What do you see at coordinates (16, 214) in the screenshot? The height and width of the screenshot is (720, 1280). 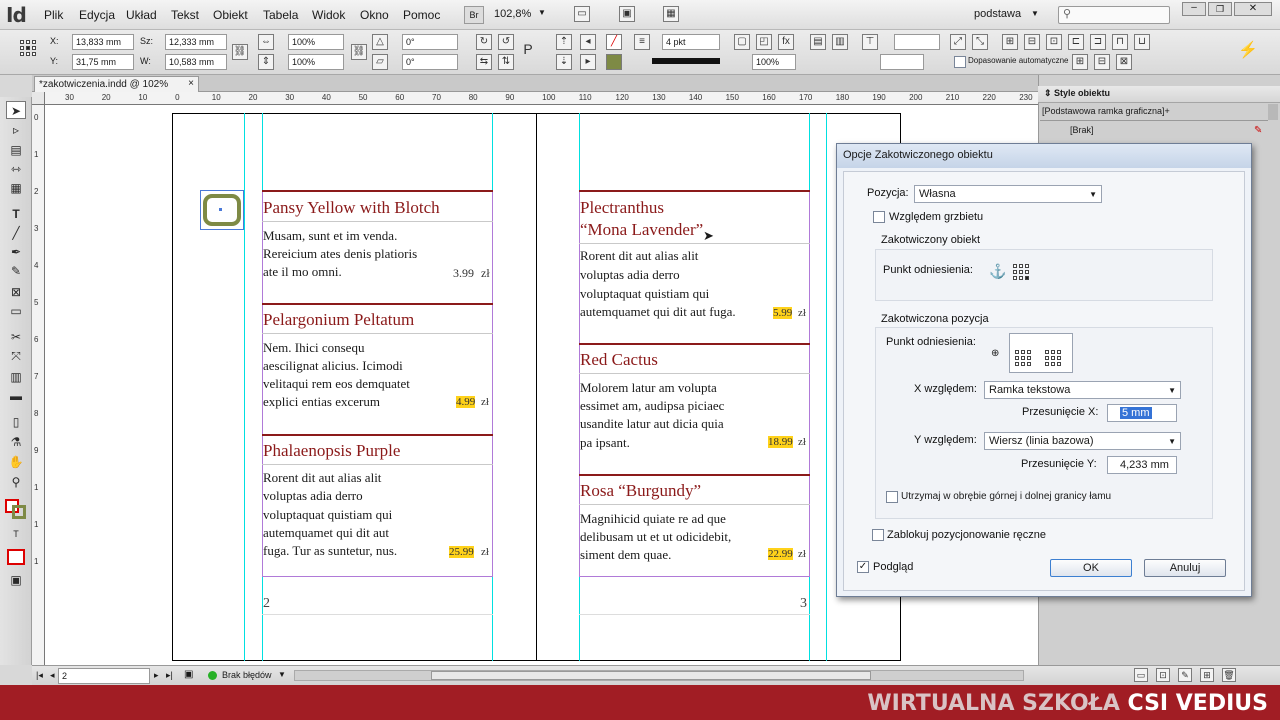 I see `type-tool-icon: T` at bounding box center [16, 214].